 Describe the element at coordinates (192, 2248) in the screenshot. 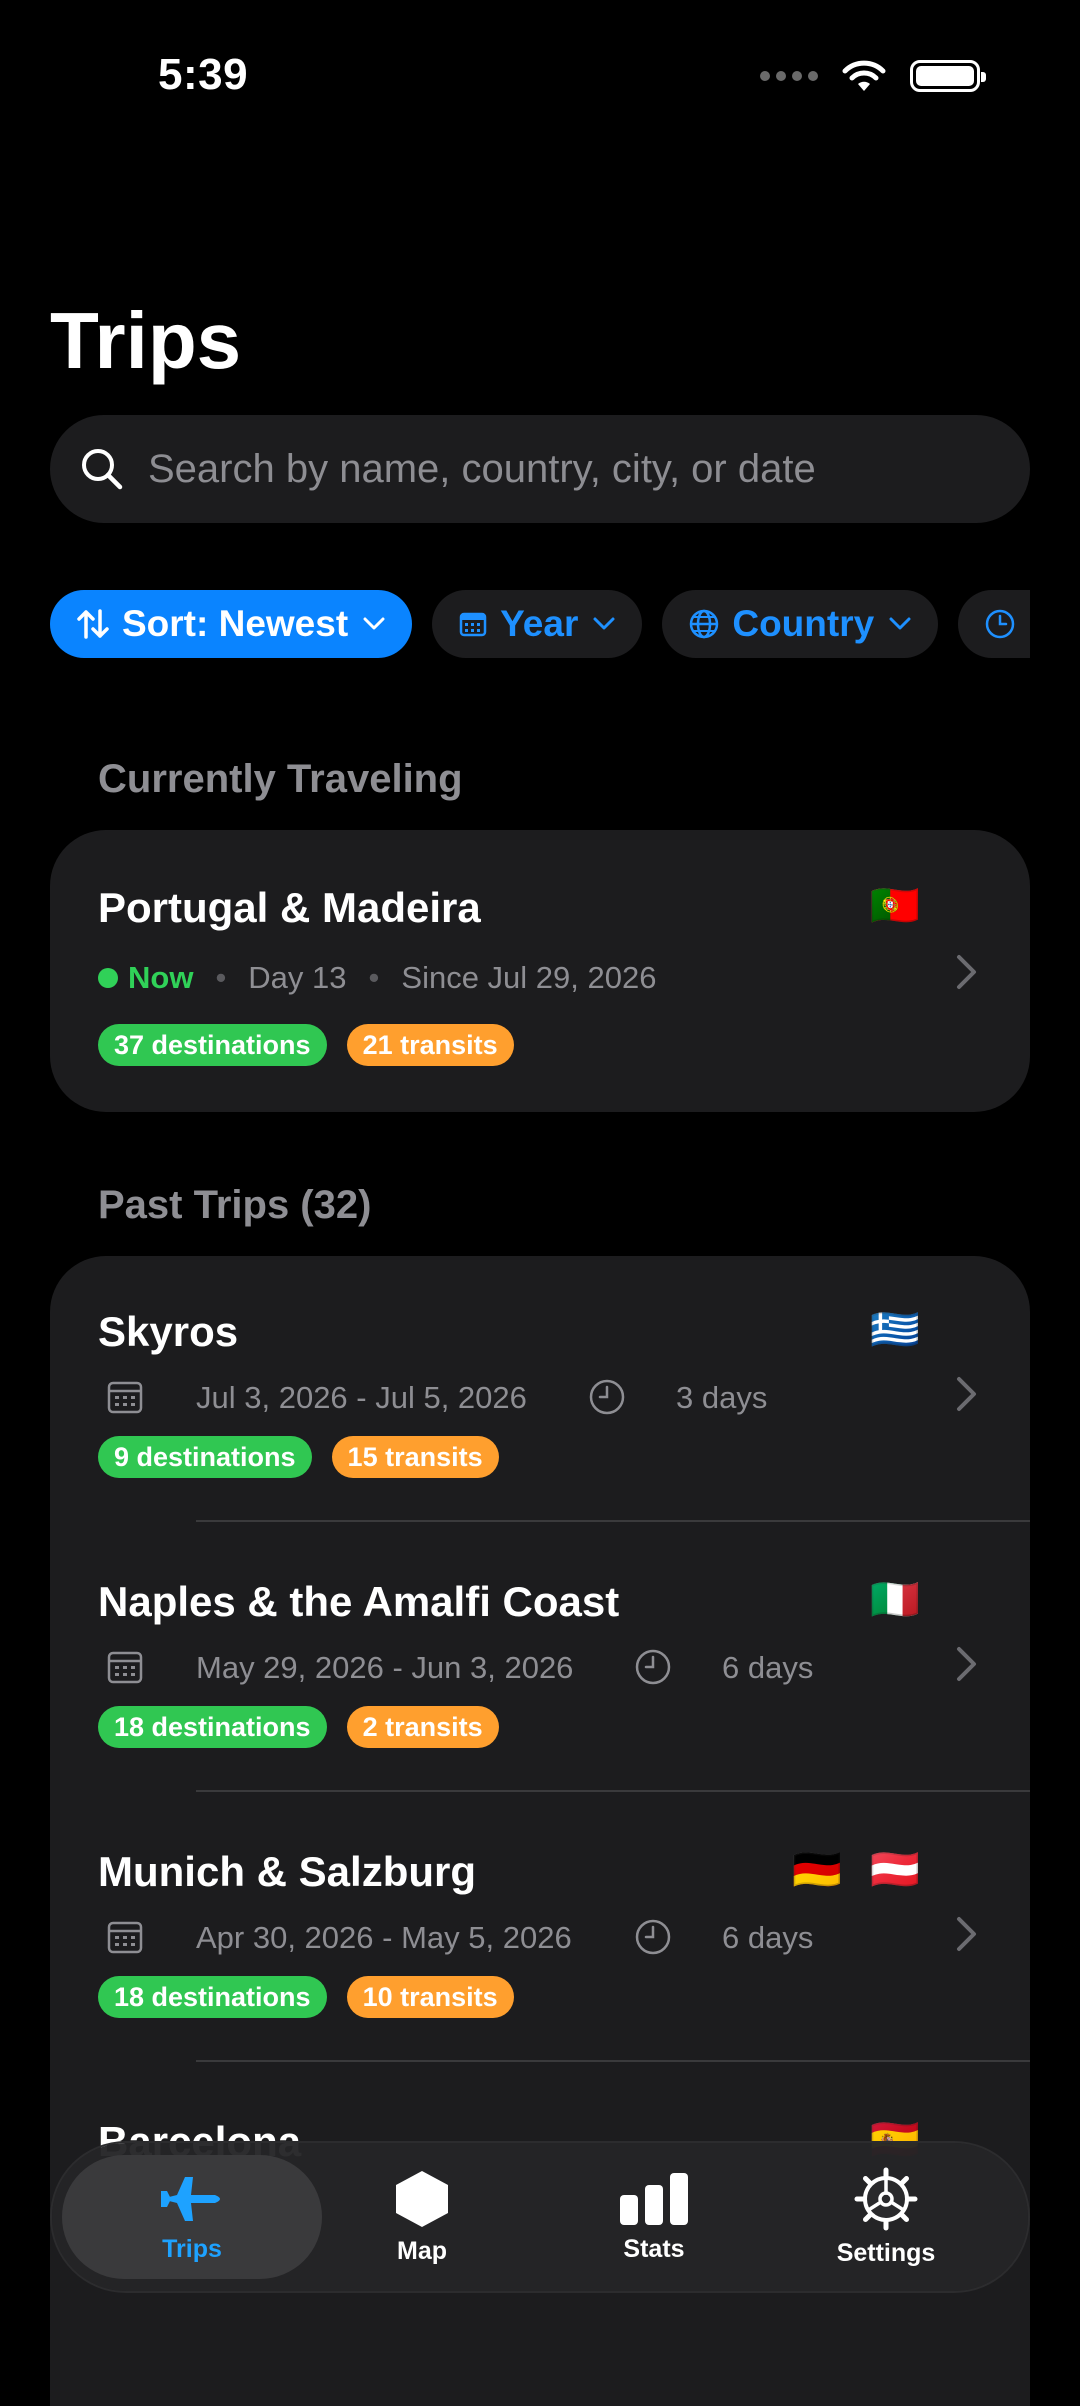

I see `tab-label: Trips` at that location.